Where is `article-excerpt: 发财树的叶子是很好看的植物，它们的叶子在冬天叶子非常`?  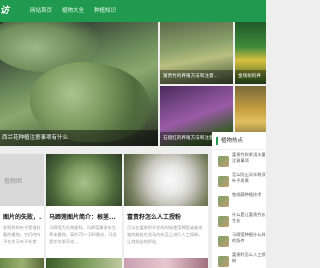
article-excerpt: 发财树的叶子是很好看的植物，它们的叶子在冬天叶子非常 is located at coordinates (22, 234).